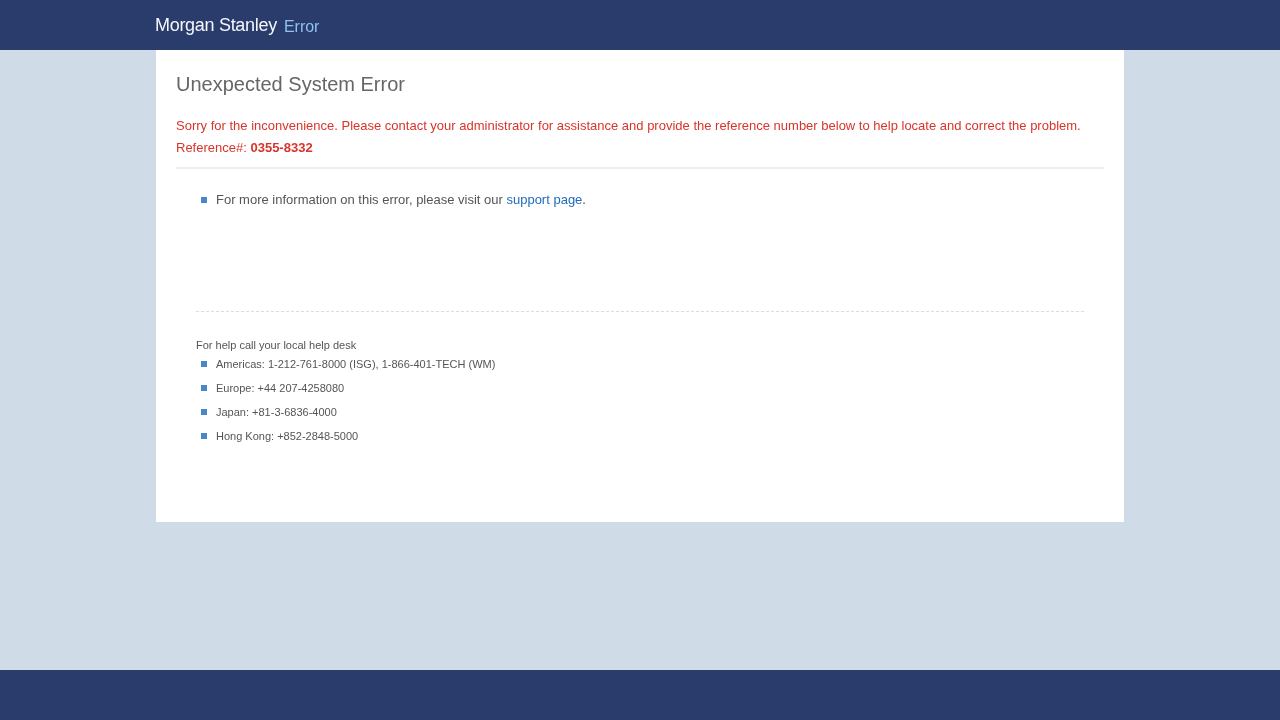  I want to click on info-text: For more information on this error, please visit our support page., so click(401, 200).